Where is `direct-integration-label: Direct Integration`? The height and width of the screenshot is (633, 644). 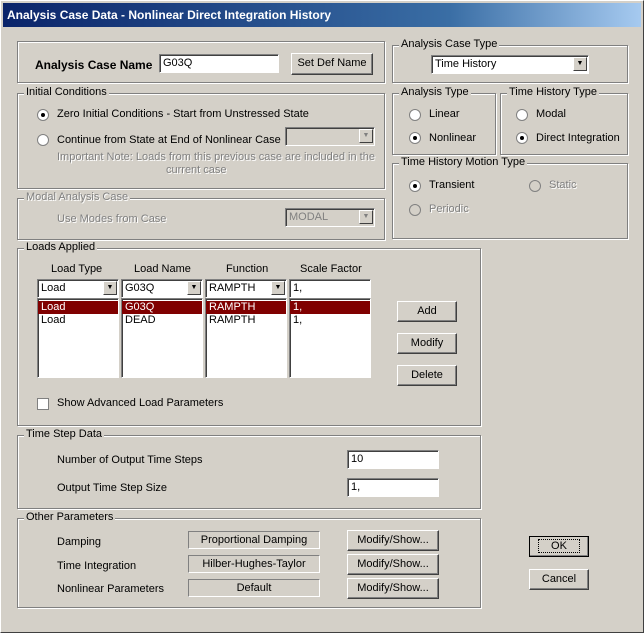
direct-integration-label: Direct Integration is located at coordinates (578, 138).